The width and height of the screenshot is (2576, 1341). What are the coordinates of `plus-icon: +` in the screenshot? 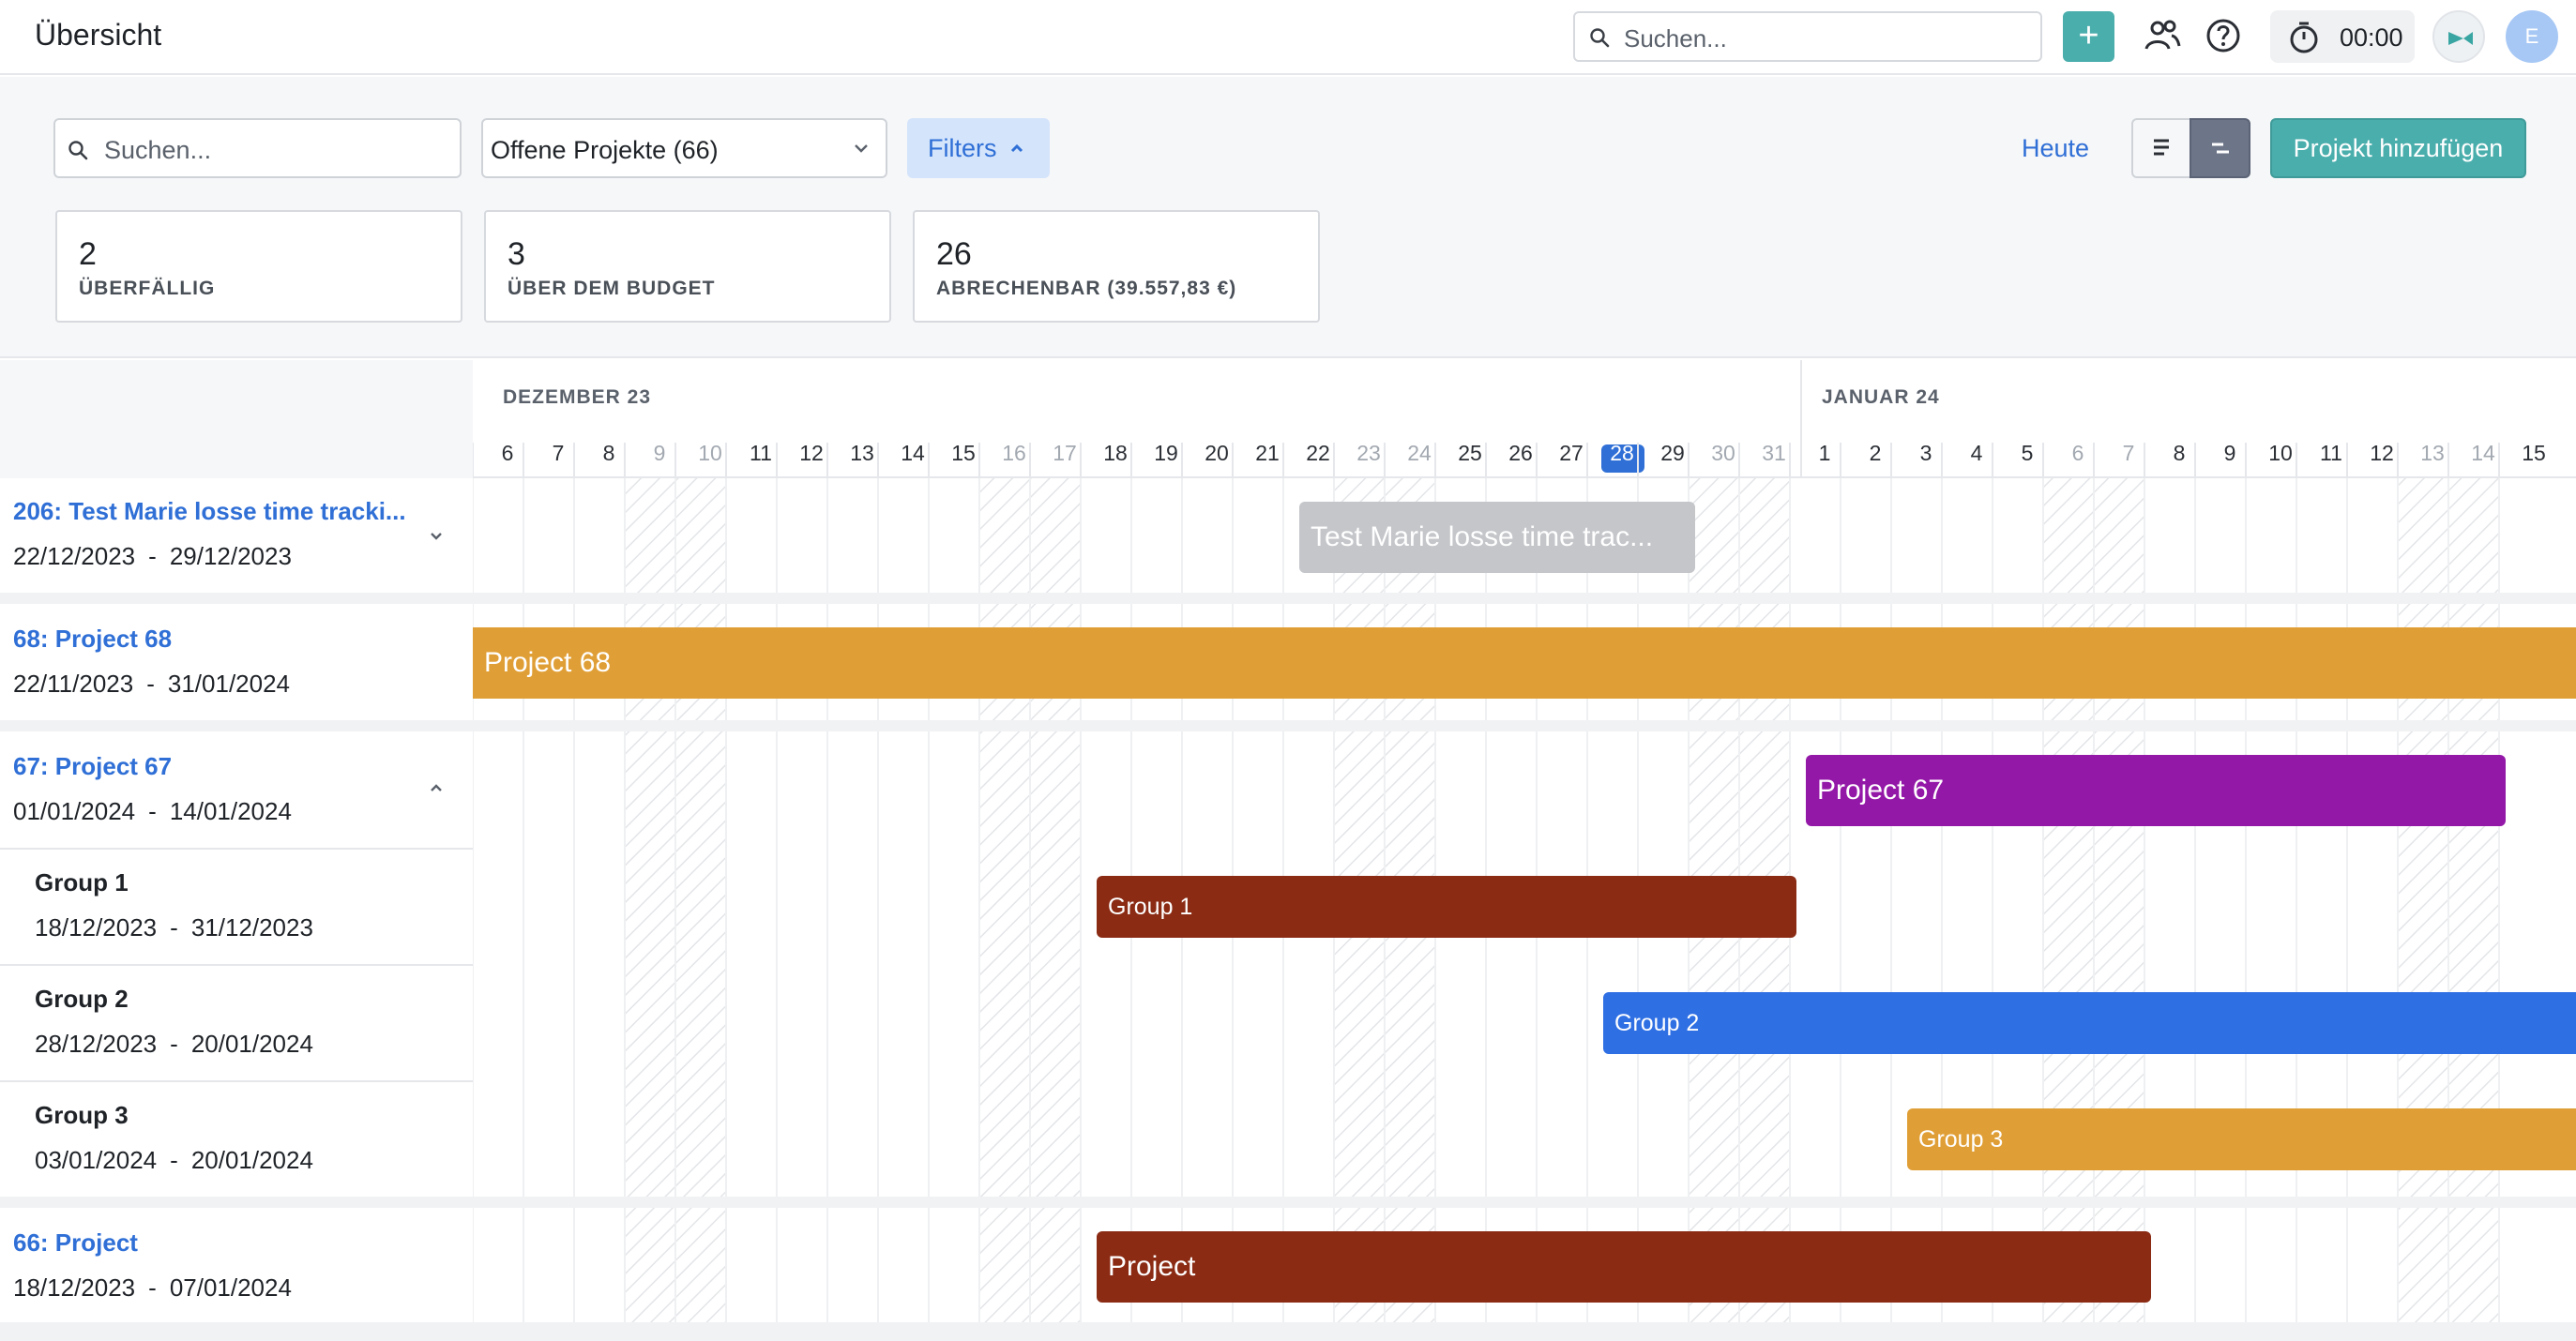 It's located at (2088, 36).